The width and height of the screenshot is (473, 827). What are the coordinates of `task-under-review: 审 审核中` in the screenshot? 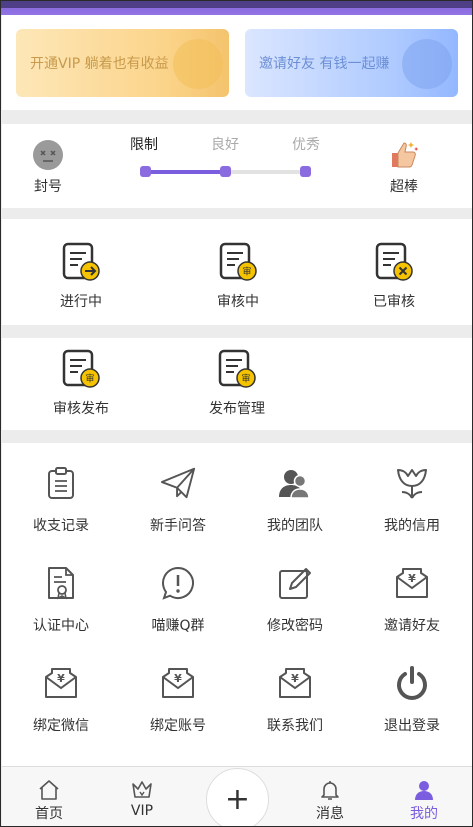 It's located at (238, 276).